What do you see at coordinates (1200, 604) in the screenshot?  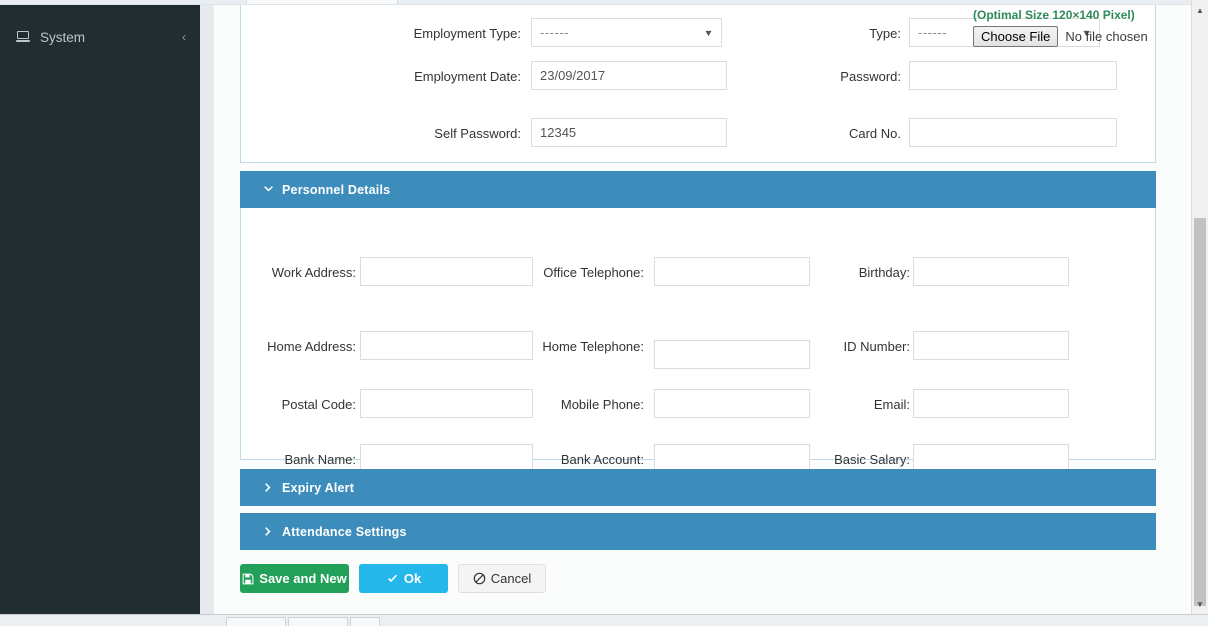 I see `triangle-down-icon: ▼` at bounding box center [1200, 604].